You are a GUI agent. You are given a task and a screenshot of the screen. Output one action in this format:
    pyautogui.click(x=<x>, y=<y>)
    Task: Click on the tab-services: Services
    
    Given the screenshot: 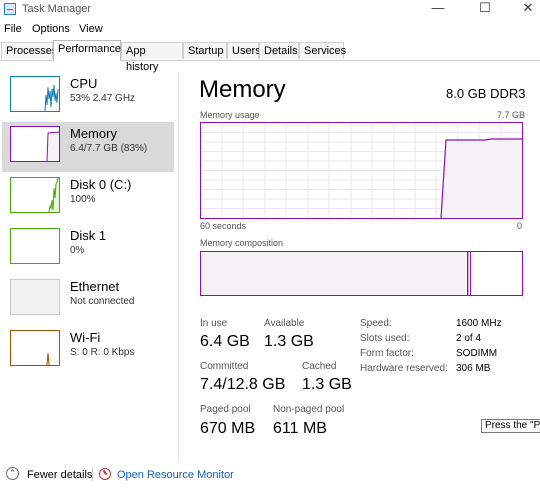 What is the action you would take?
    pyautogui.click(x=322, y=50)
    